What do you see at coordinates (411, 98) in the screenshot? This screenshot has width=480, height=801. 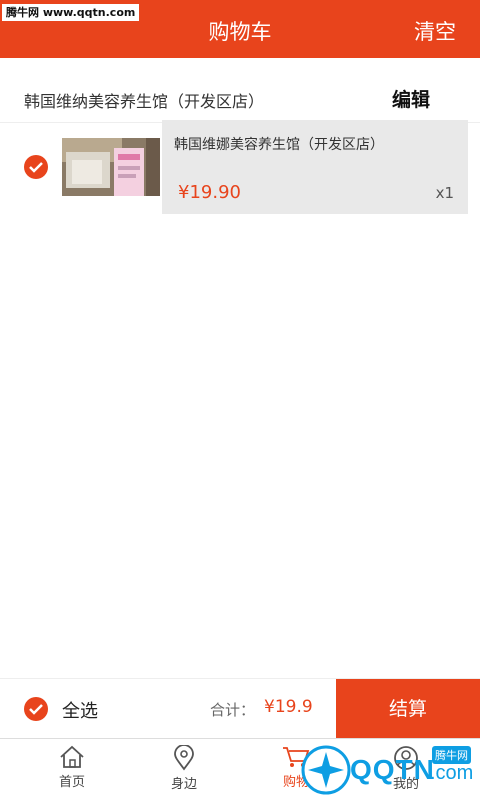 I see `edit-button: 编辑` at bounding box center [411, 98].